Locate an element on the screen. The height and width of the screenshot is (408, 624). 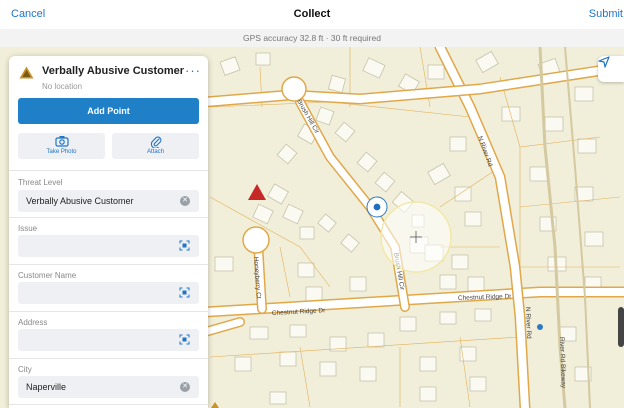
locate-button is located at coordinates (611, 69).